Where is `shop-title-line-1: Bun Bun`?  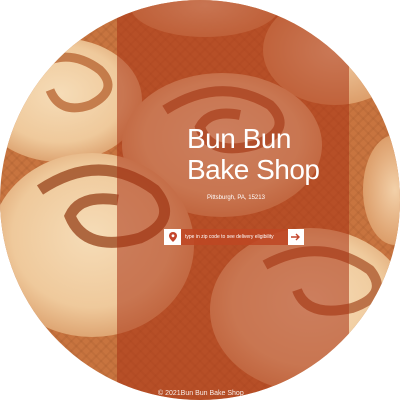
shop-title-line-1: Bun Bun is located at coordinates (239, 138).